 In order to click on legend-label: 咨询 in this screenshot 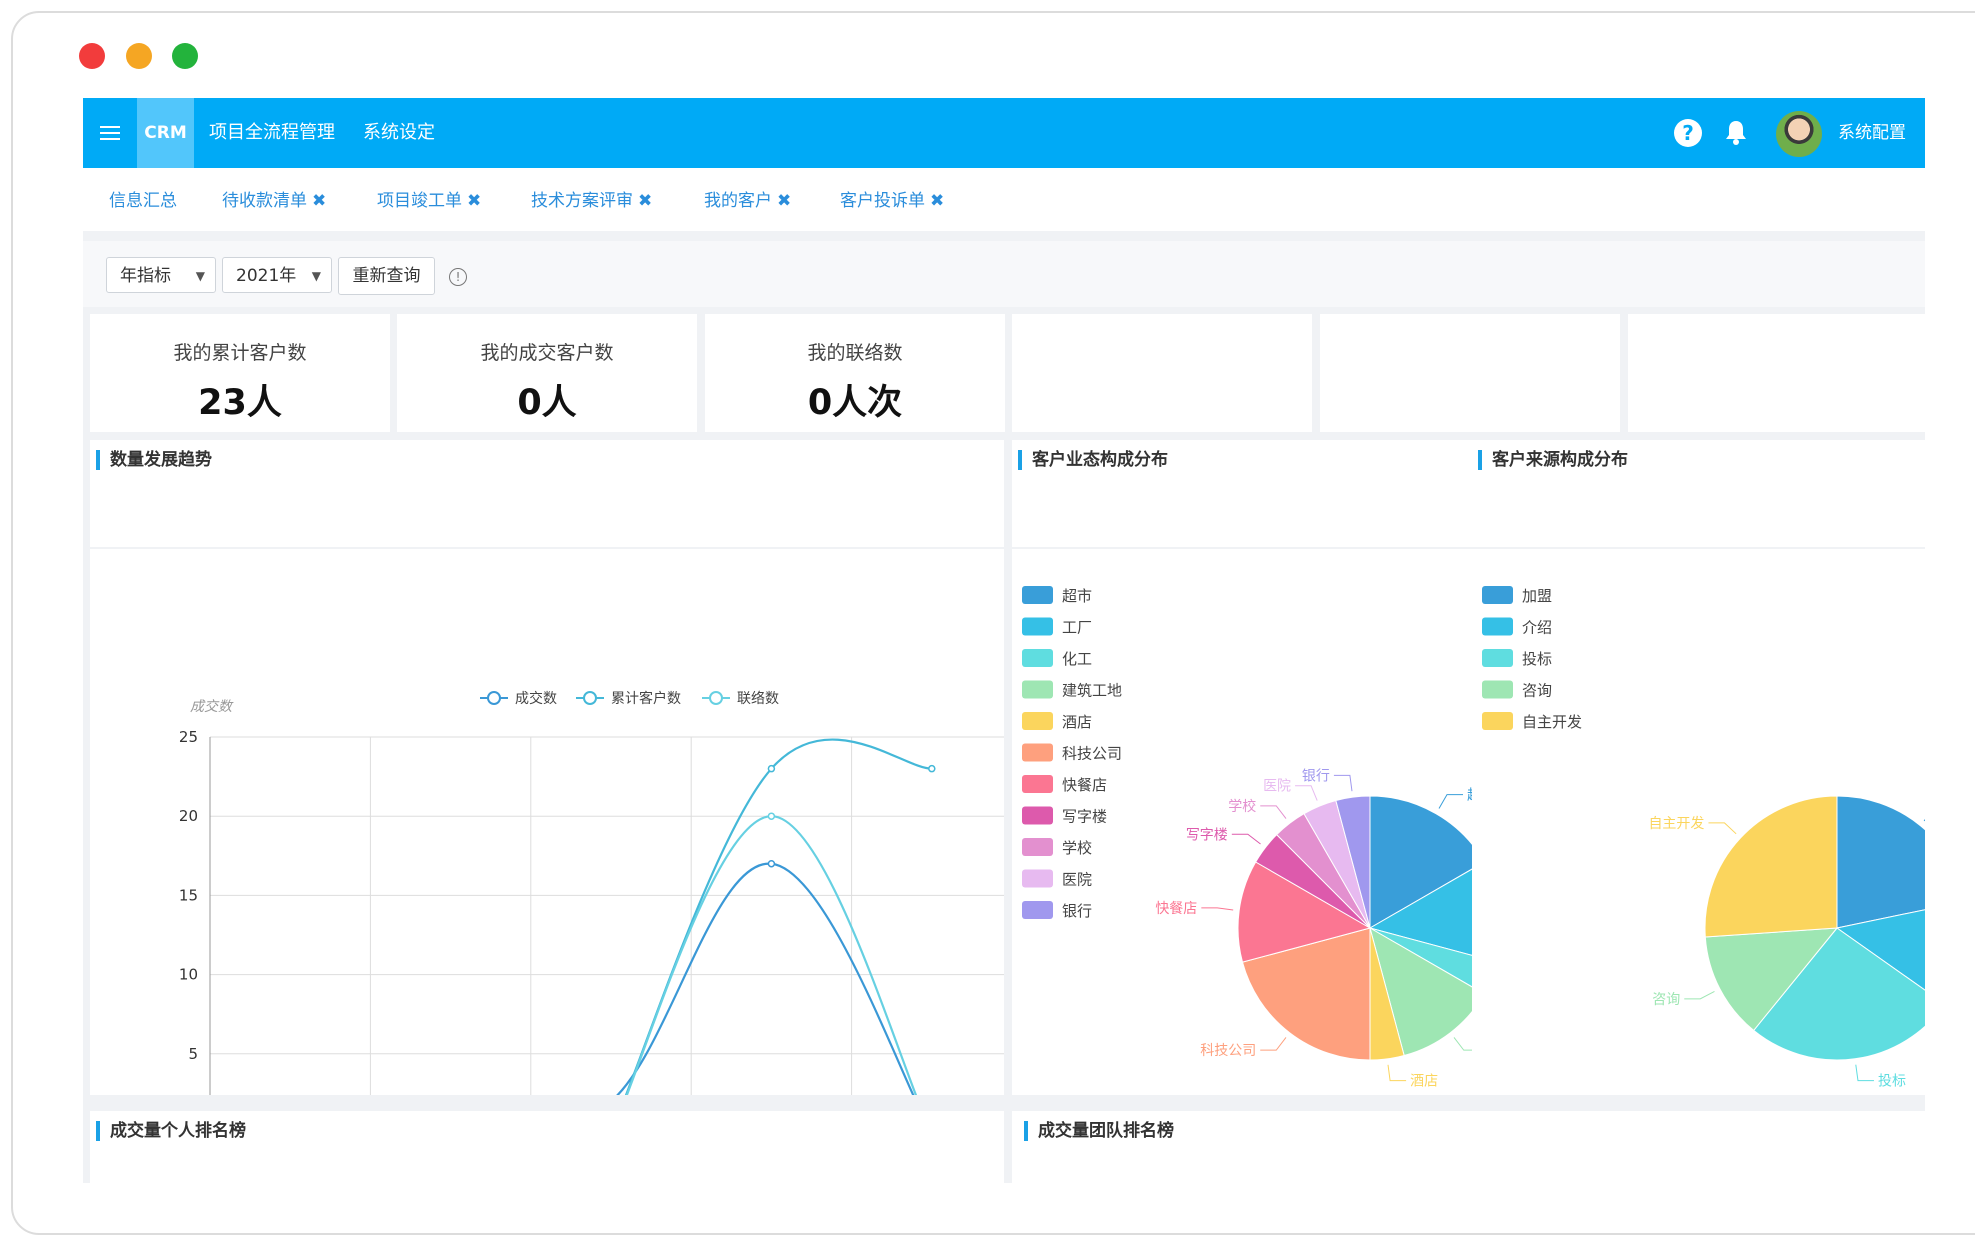, I will do `click(1537, 691)`.